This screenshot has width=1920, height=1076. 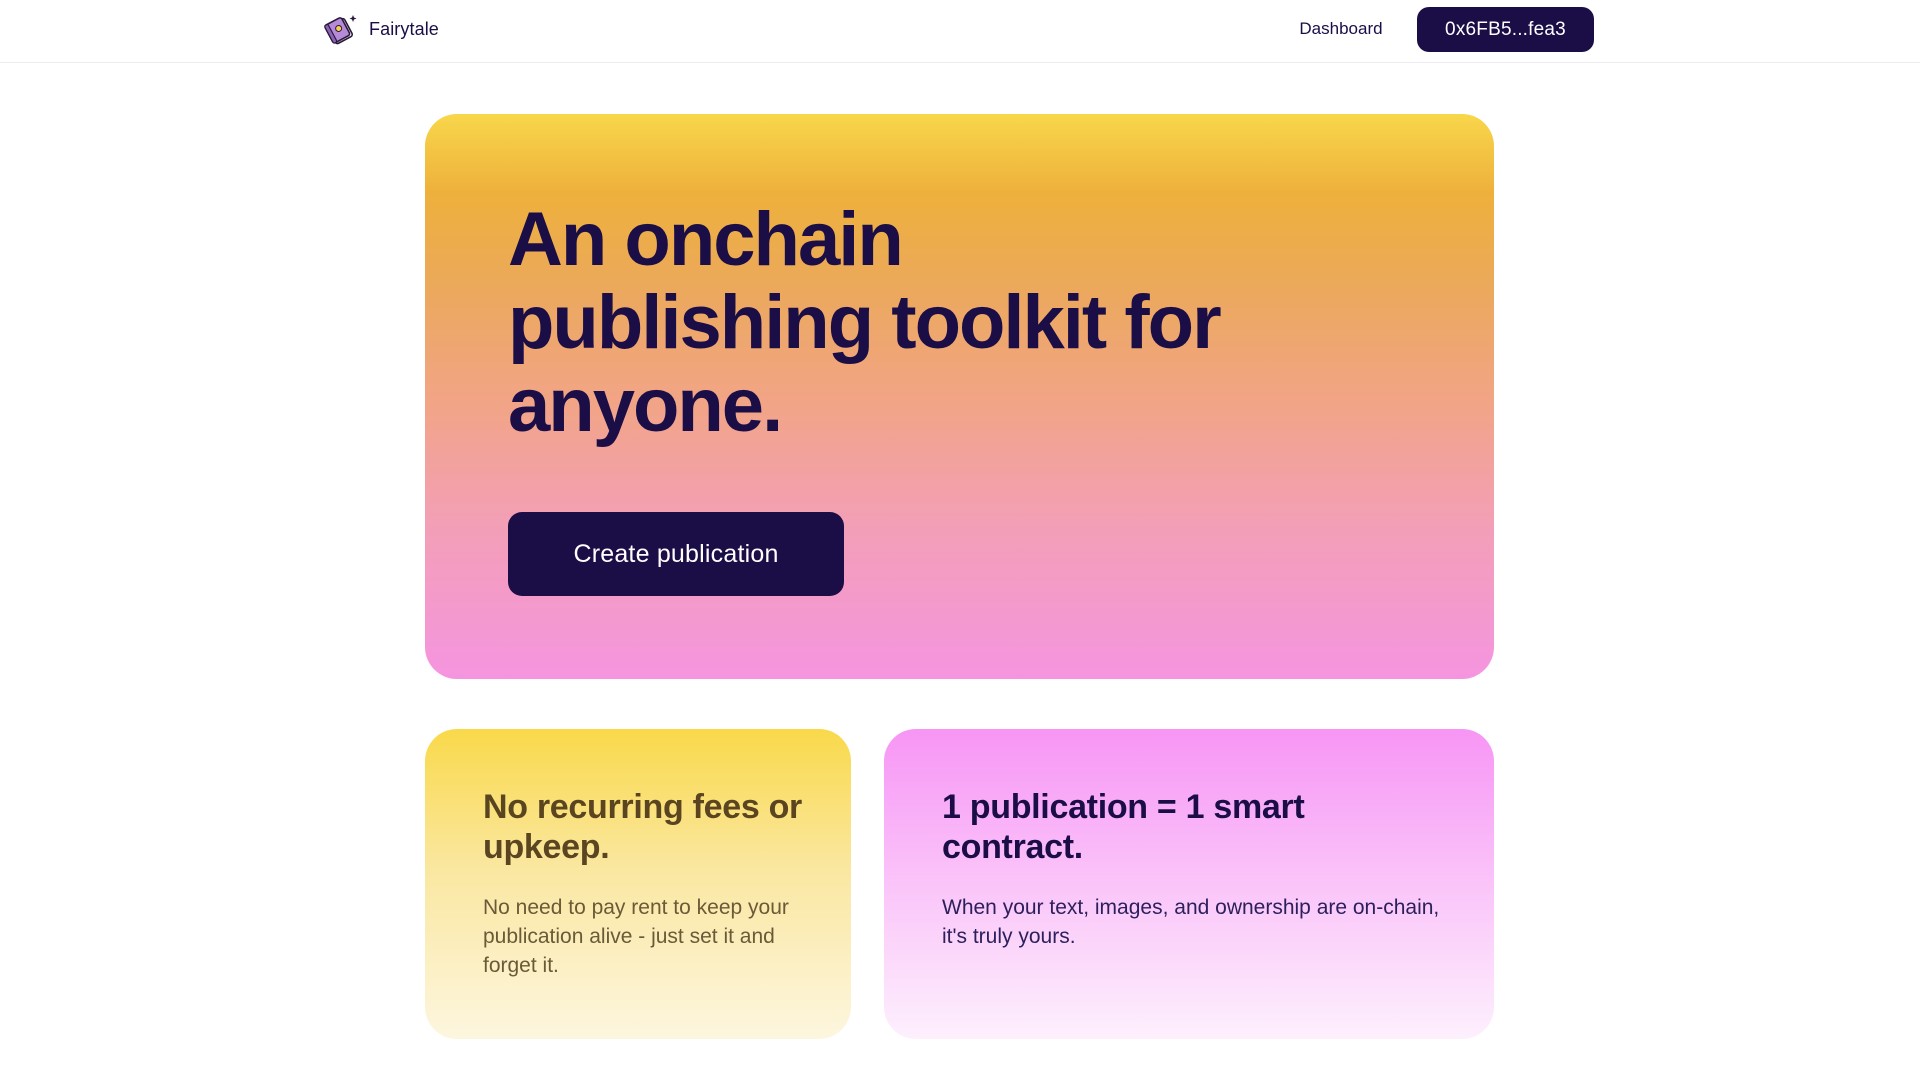 I want to click on feature-title: No recurring fees or upkeep., so click(x=642, y=827).